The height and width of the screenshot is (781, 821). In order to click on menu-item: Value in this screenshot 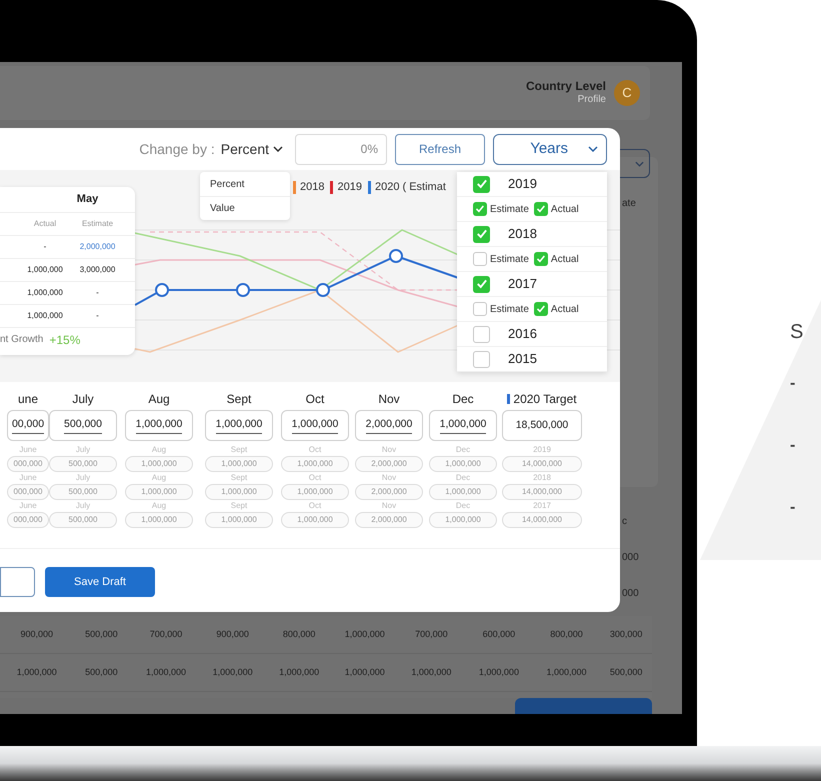, I will do `click(245, 208)`.